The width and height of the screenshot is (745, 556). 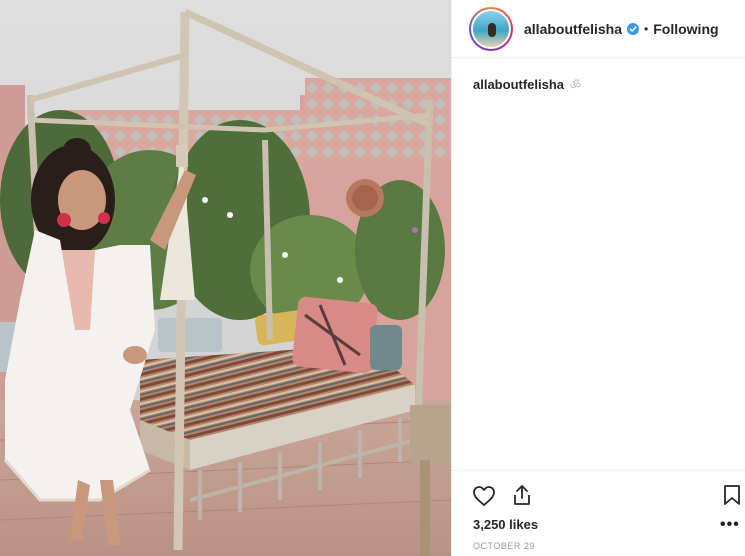 I want to click on avatar-image, so click(x=491, y=28).